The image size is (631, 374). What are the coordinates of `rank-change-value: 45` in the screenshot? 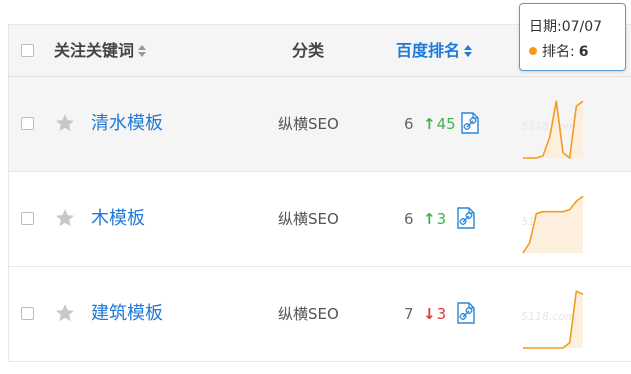 It's located at (446, 124).